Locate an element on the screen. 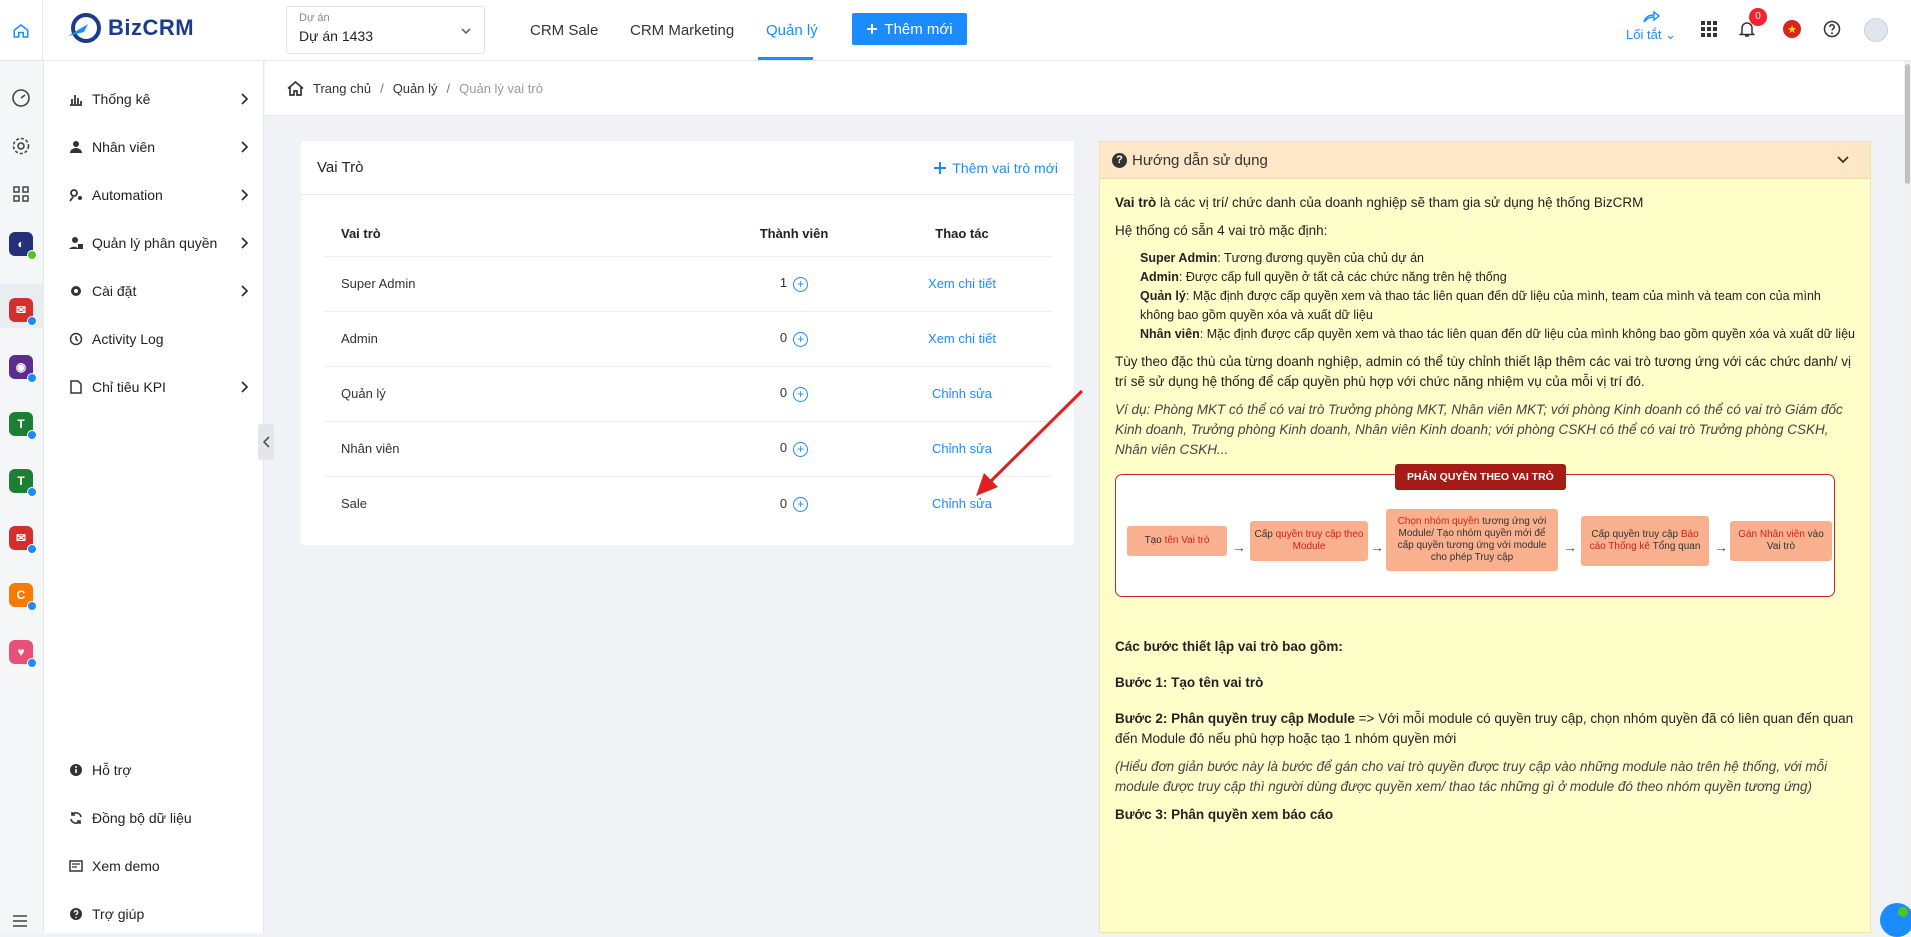  roles-card-title: Vai Trò is located at coordinates (340, 167).